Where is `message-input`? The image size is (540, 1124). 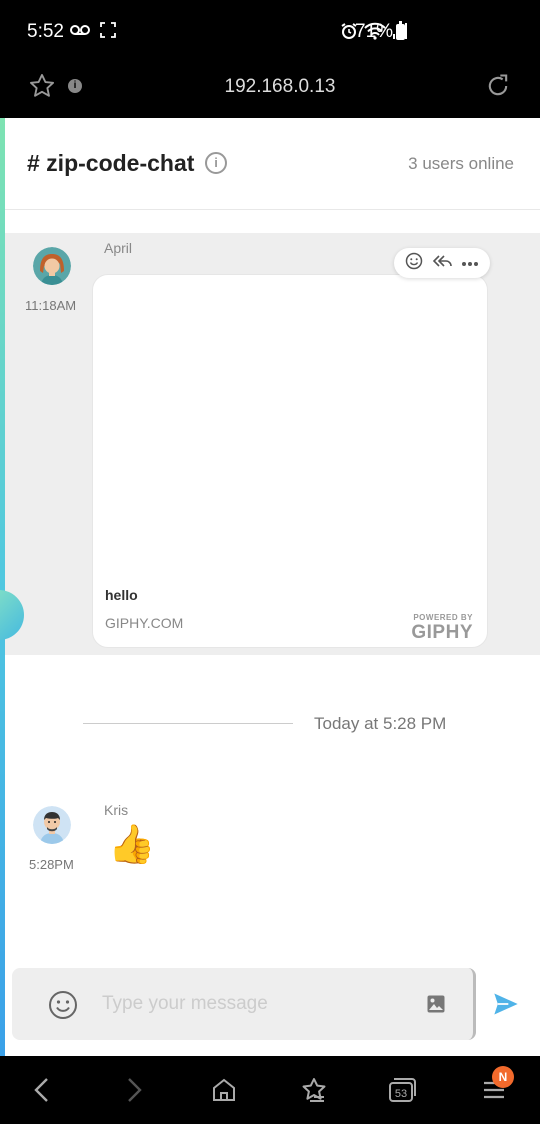
message-input is located at coordinates (252, 1004).